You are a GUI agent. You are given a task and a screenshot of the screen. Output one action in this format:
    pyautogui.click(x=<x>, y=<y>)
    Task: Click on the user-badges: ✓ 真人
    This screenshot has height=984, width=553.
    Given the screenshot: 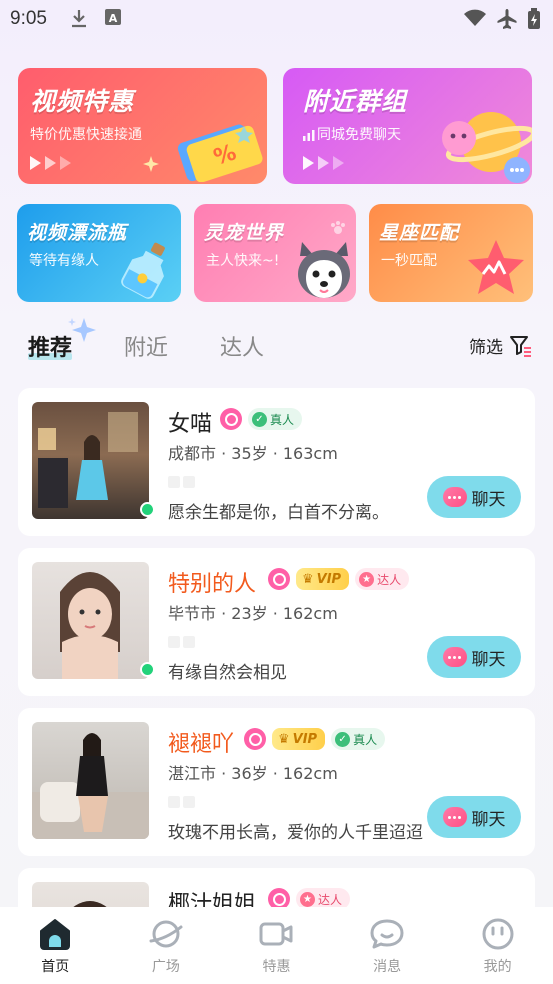 What is the action you would take?
    pyautogui.click(x=261, y=419)
    